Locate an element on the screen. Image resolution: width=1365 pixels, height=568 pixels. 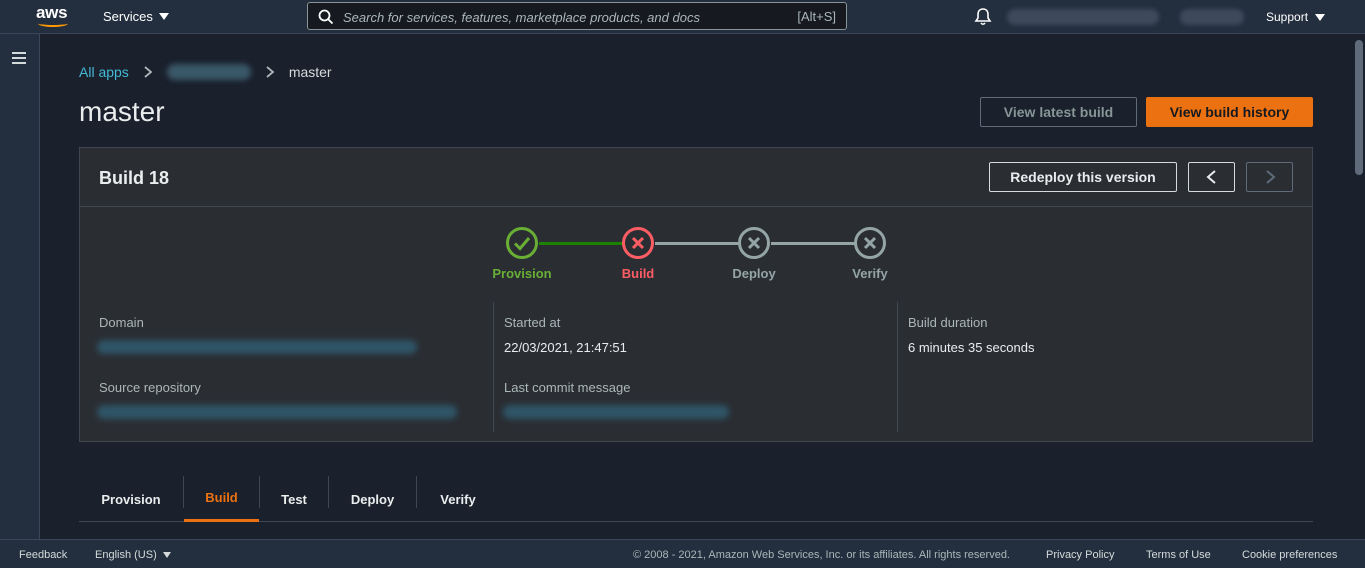
terms-of-use-link: Terms of Use is located at coordinates (1178, 555).